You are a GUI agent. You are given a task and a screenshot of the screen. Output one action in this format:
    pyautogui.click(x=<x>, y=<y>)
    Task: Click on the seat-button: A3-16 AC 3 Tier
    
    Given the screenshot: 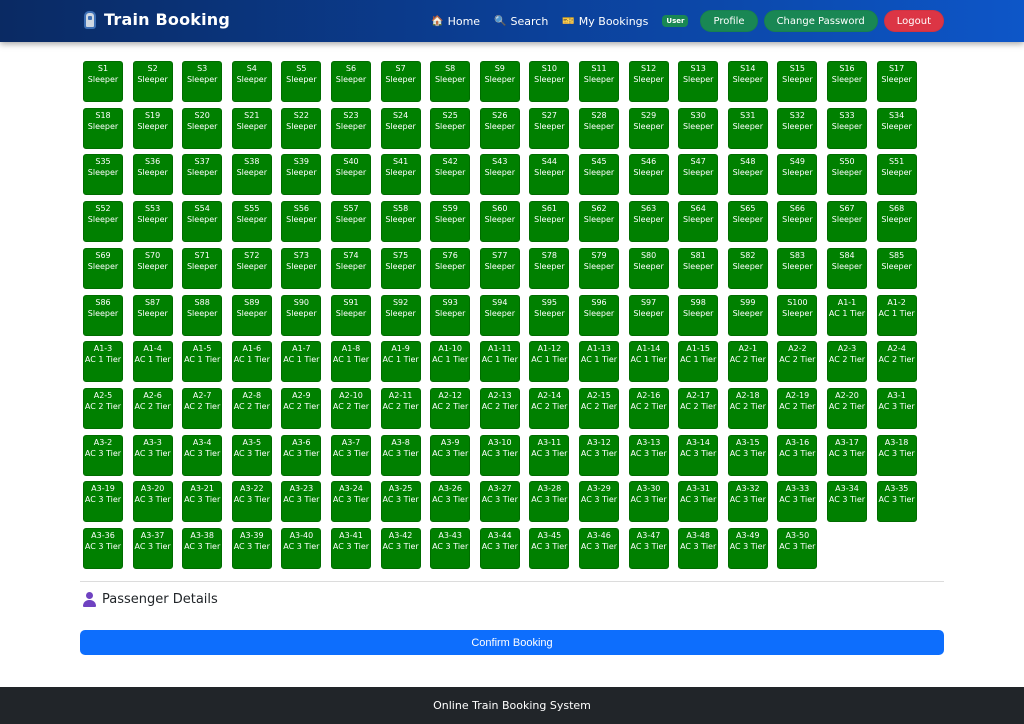 What is the action you would take?
    pyautogui.click(x=797, y=455)
    